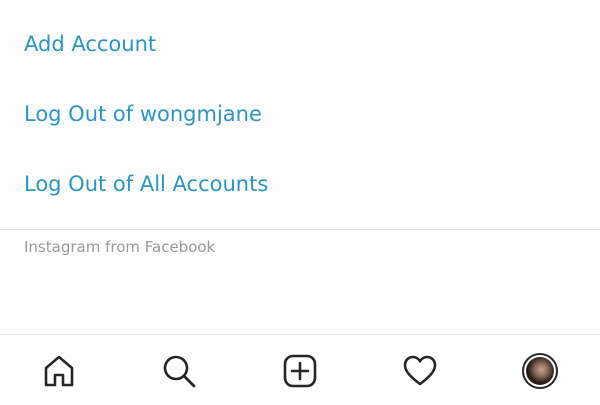  I want to click on new-post-icon, so click(300, 371).